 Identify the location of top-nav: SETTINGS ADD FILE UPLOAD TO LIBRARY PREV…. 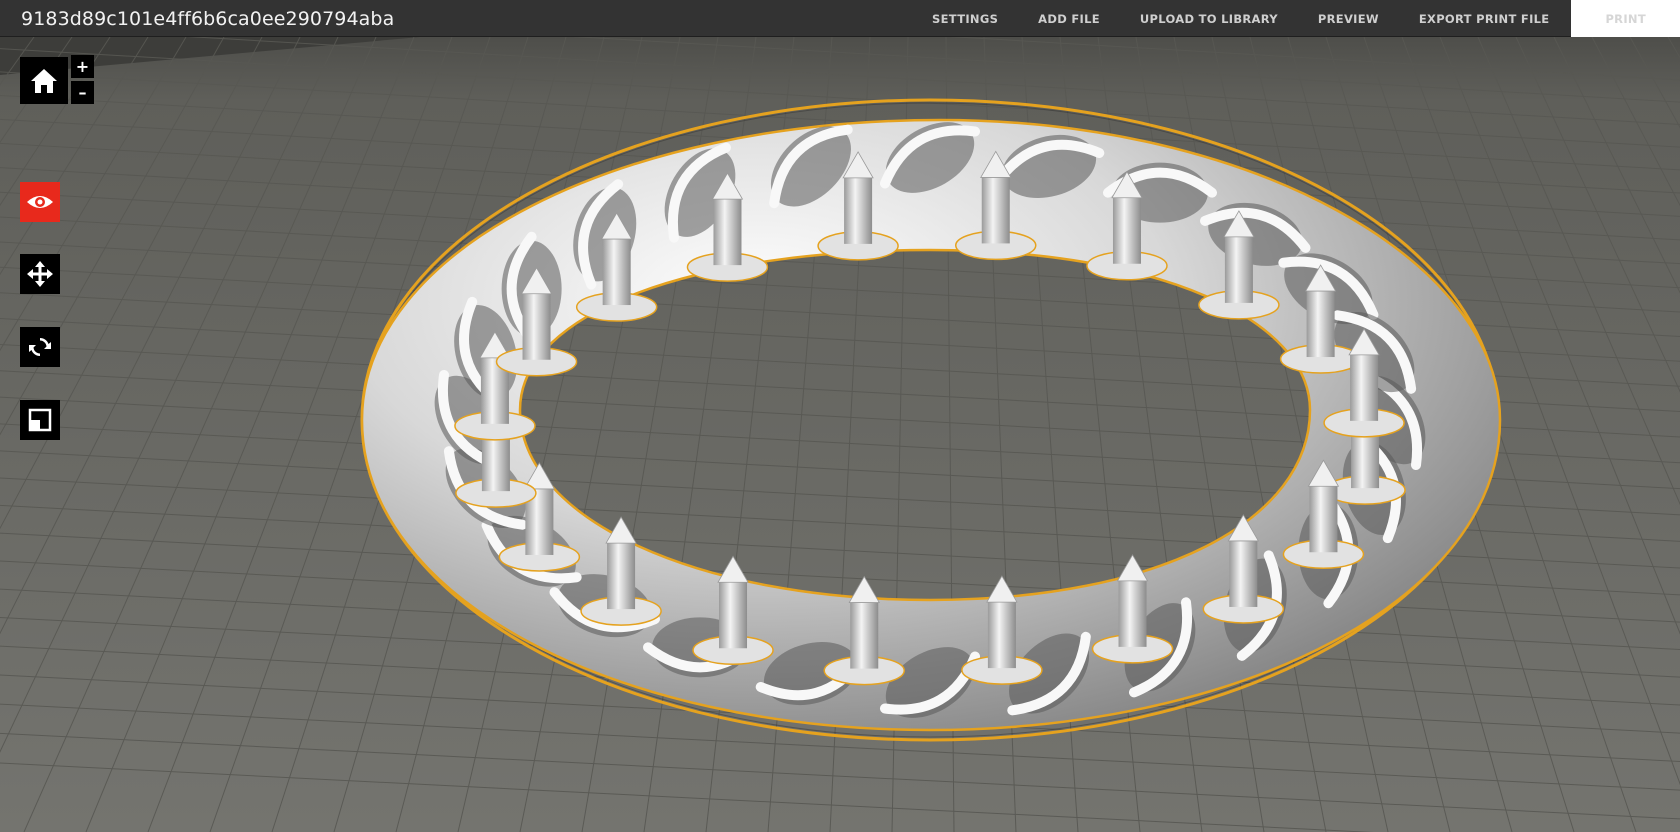
(1296, 18).